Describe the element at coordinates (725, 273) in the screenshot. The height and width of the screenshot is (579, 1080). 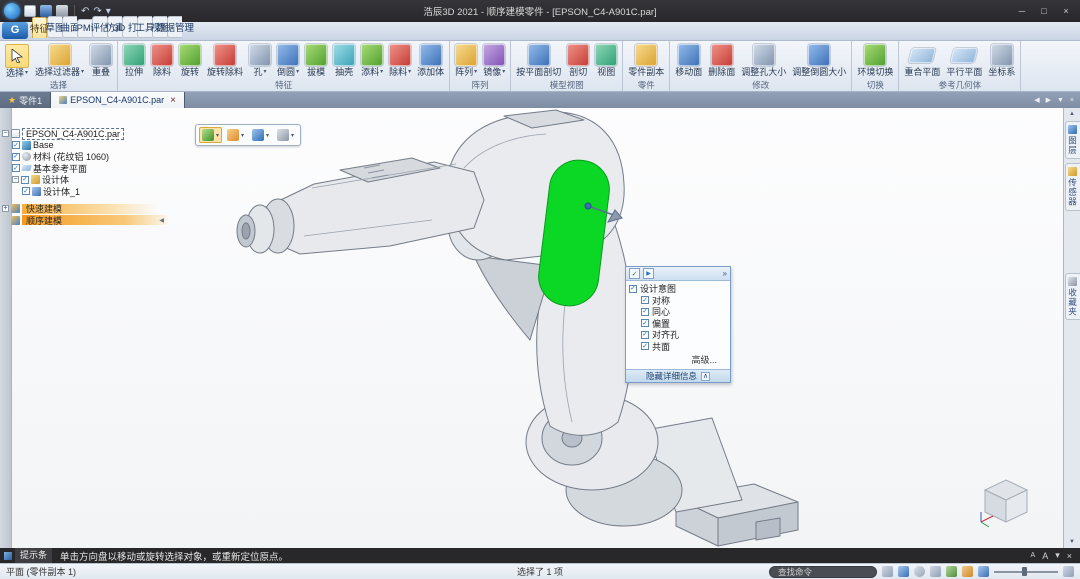
I see `dock-panel-icon: »` at that location.